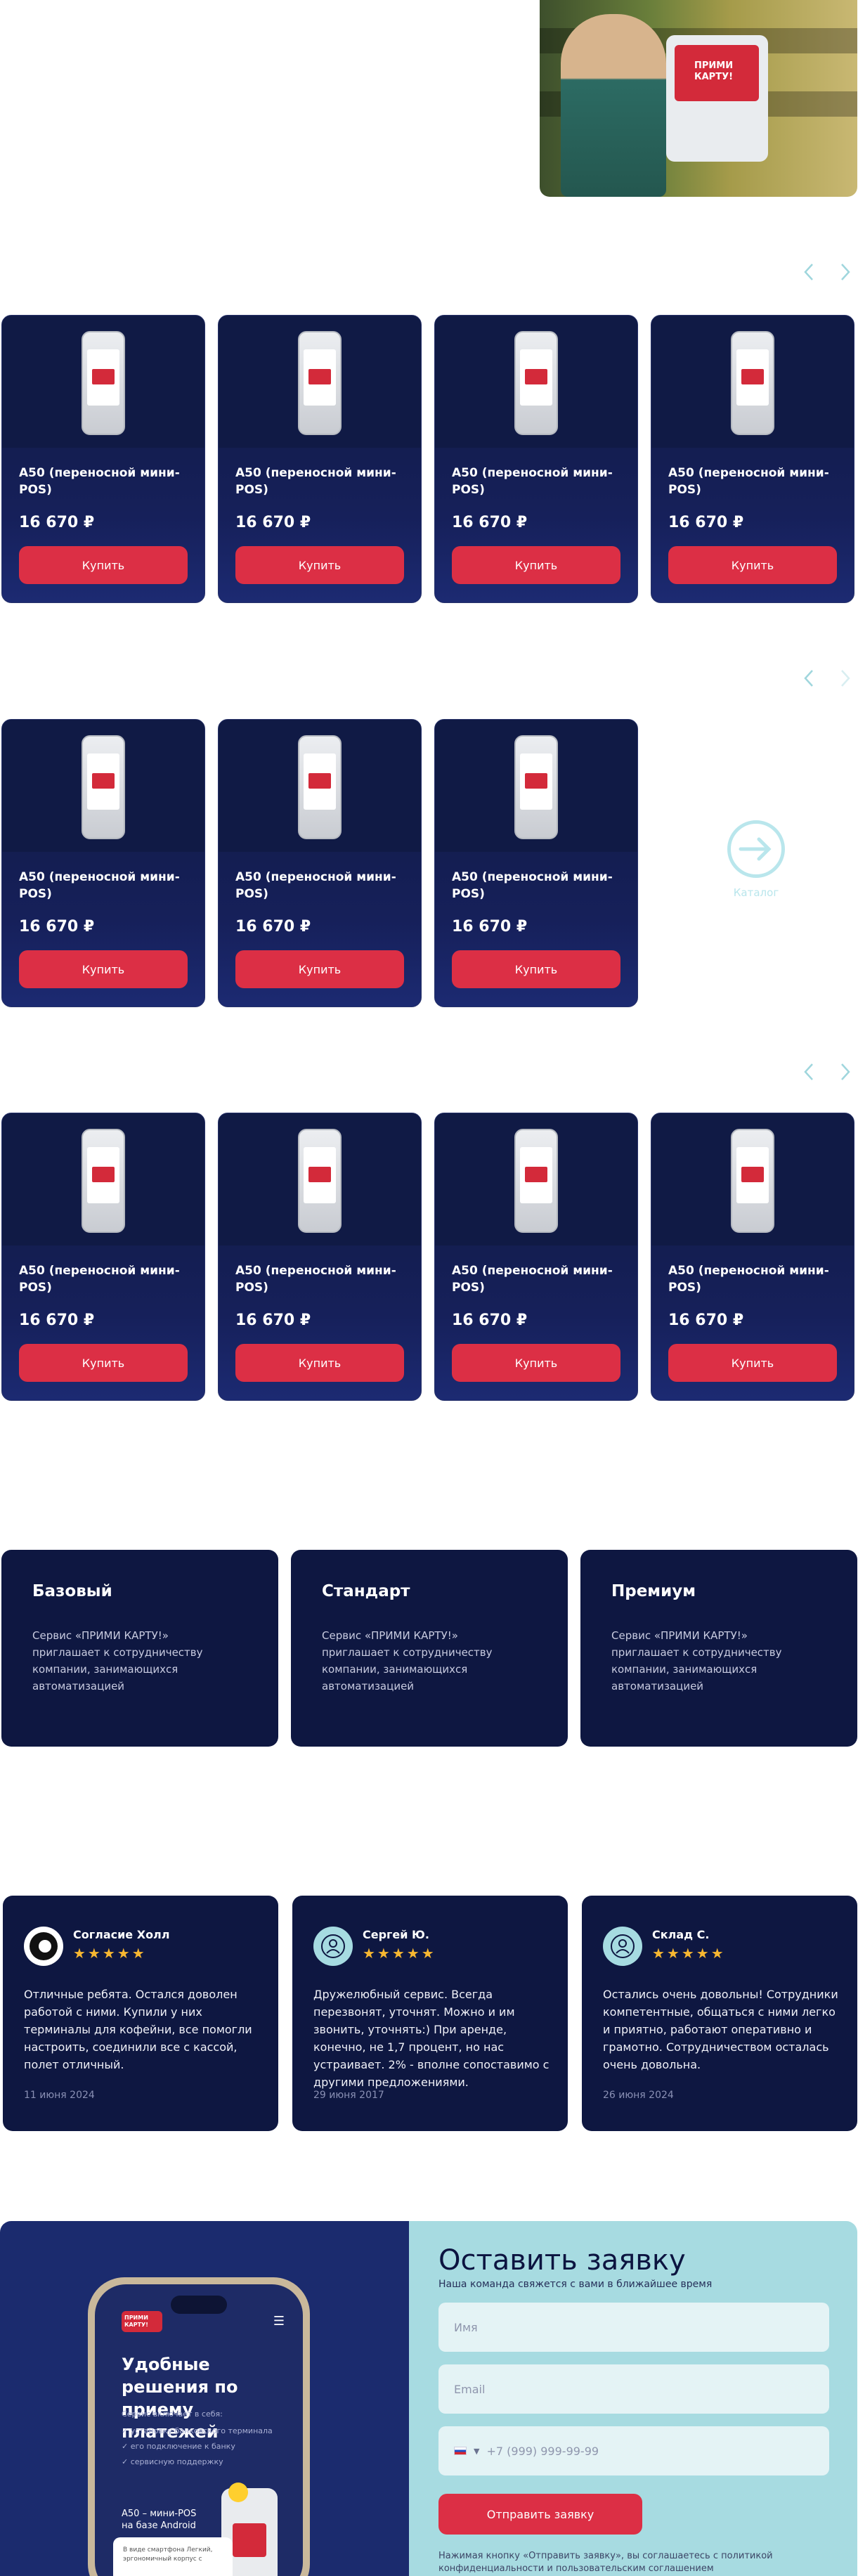 The width and height of the screenshot is (858, 2576). Describe the element at coordinates (366, 1591) in the screenshot. I see `plan-title: Стандарт` at that location.